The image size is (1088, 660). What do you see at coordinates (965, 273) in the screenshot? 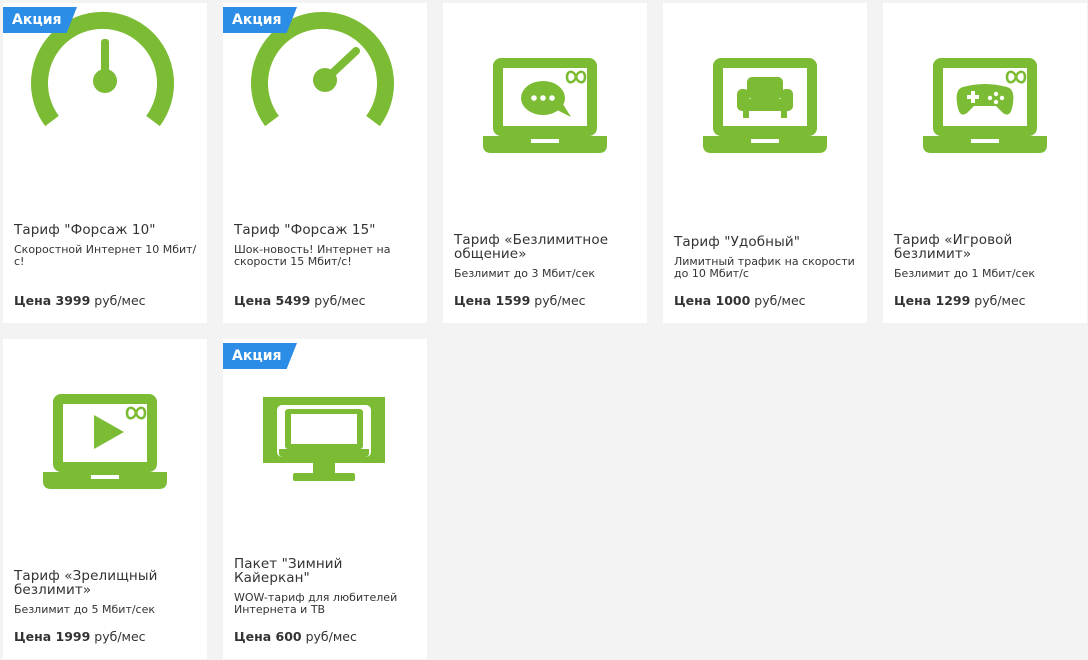
I see `tariff-description: Безлимит до 1 Мбит/сек` at bounding box center [965, 273].